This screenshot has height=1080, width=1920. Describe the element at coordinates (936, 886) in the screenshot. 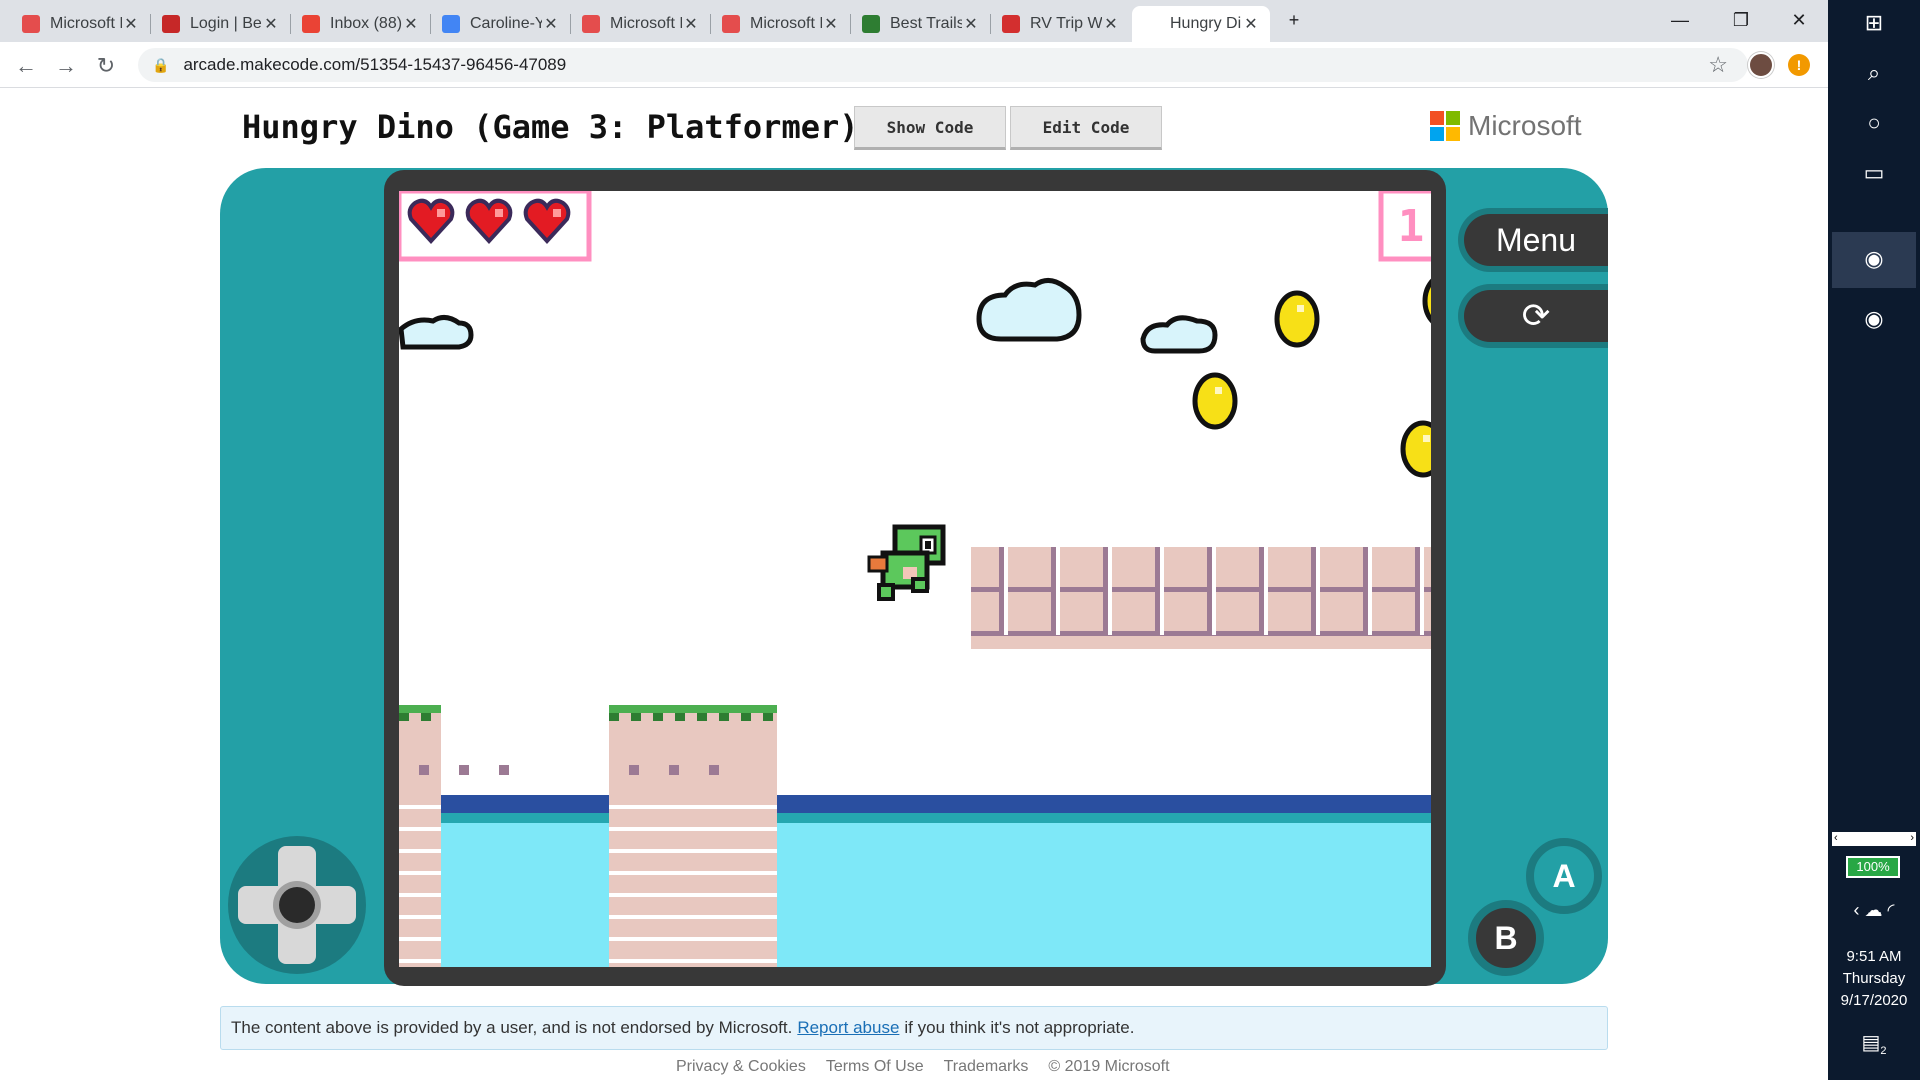

I see `water` at that location.